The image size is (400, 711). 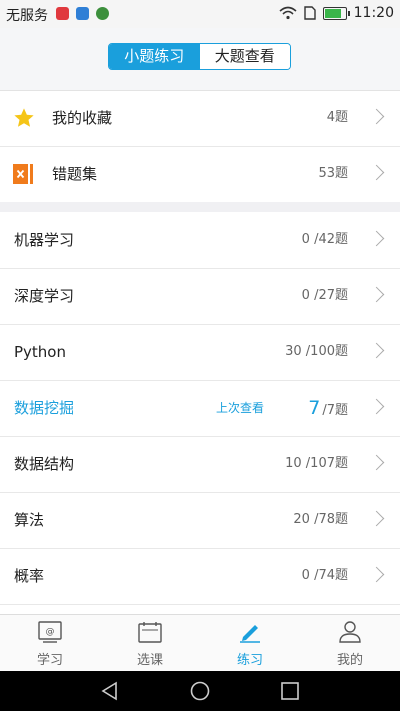 I want to click on subject-count: 30 /100题, so click(x=316, y=351).